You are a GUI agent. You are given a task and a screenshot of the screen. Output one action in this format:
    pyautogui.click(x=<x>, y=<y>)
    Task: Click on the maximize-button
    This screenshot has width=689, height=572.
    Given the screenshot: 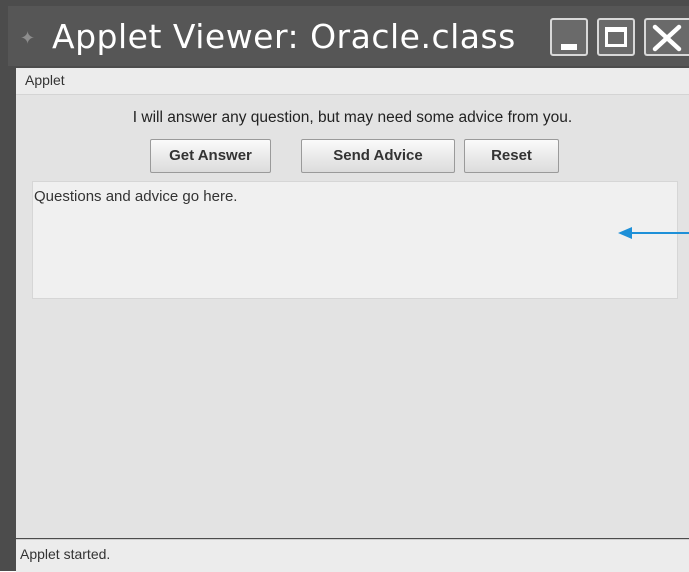 What is the action you would take?
    pyautogui.click(x=616, y=37)
    